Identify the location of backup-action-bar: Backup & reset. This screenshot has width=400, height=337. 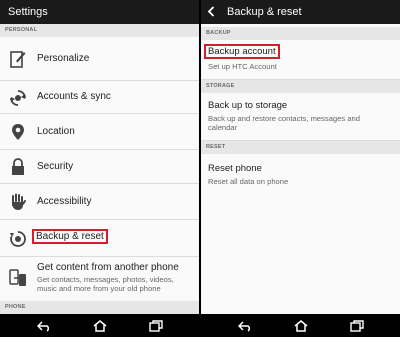
(300, 12).